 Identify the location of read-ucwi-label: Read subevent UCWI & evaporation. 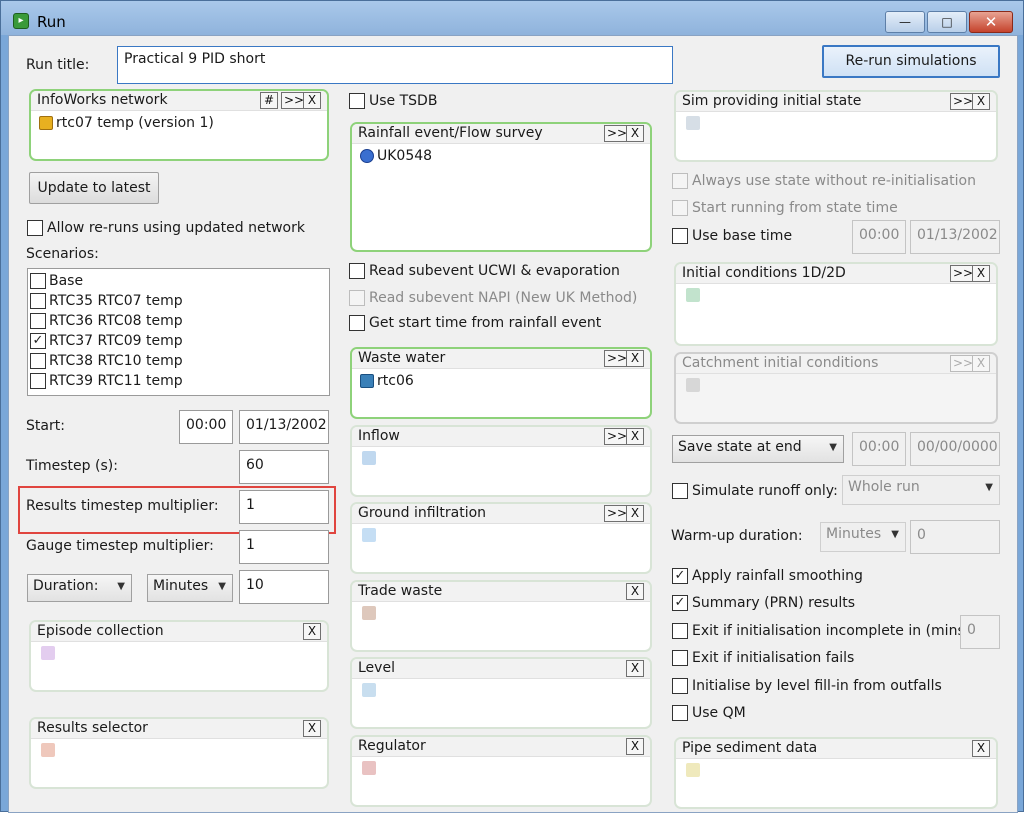
(494, 271).